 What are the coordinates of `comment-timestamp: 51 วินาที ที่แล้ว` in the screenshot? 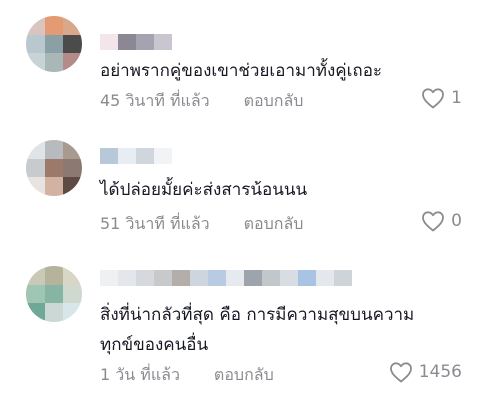 It's located at (155, 223).